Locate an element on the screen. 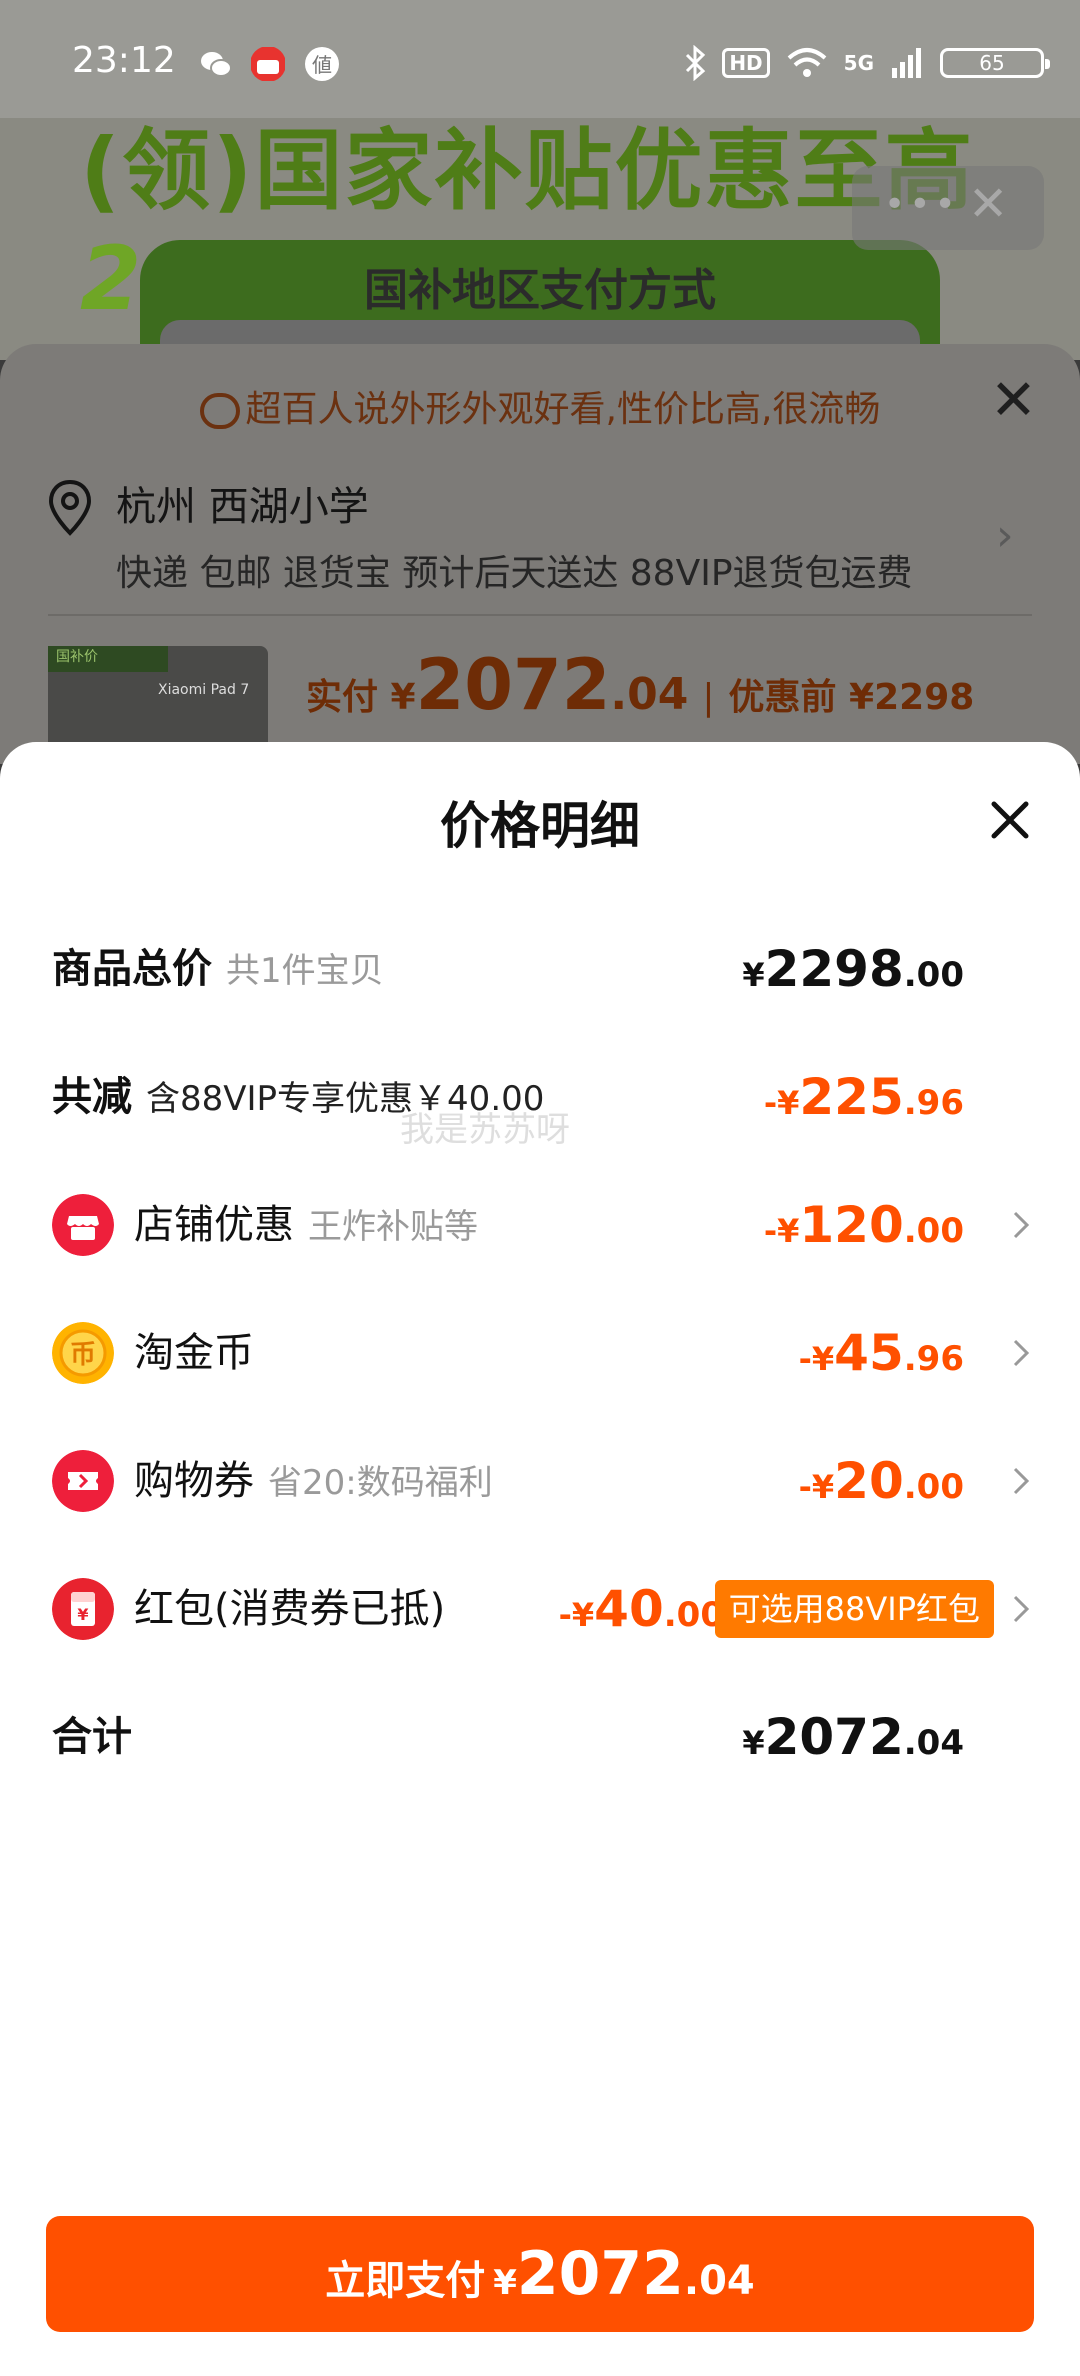  amount-int: 40 is located at coordinates (629, 1609).